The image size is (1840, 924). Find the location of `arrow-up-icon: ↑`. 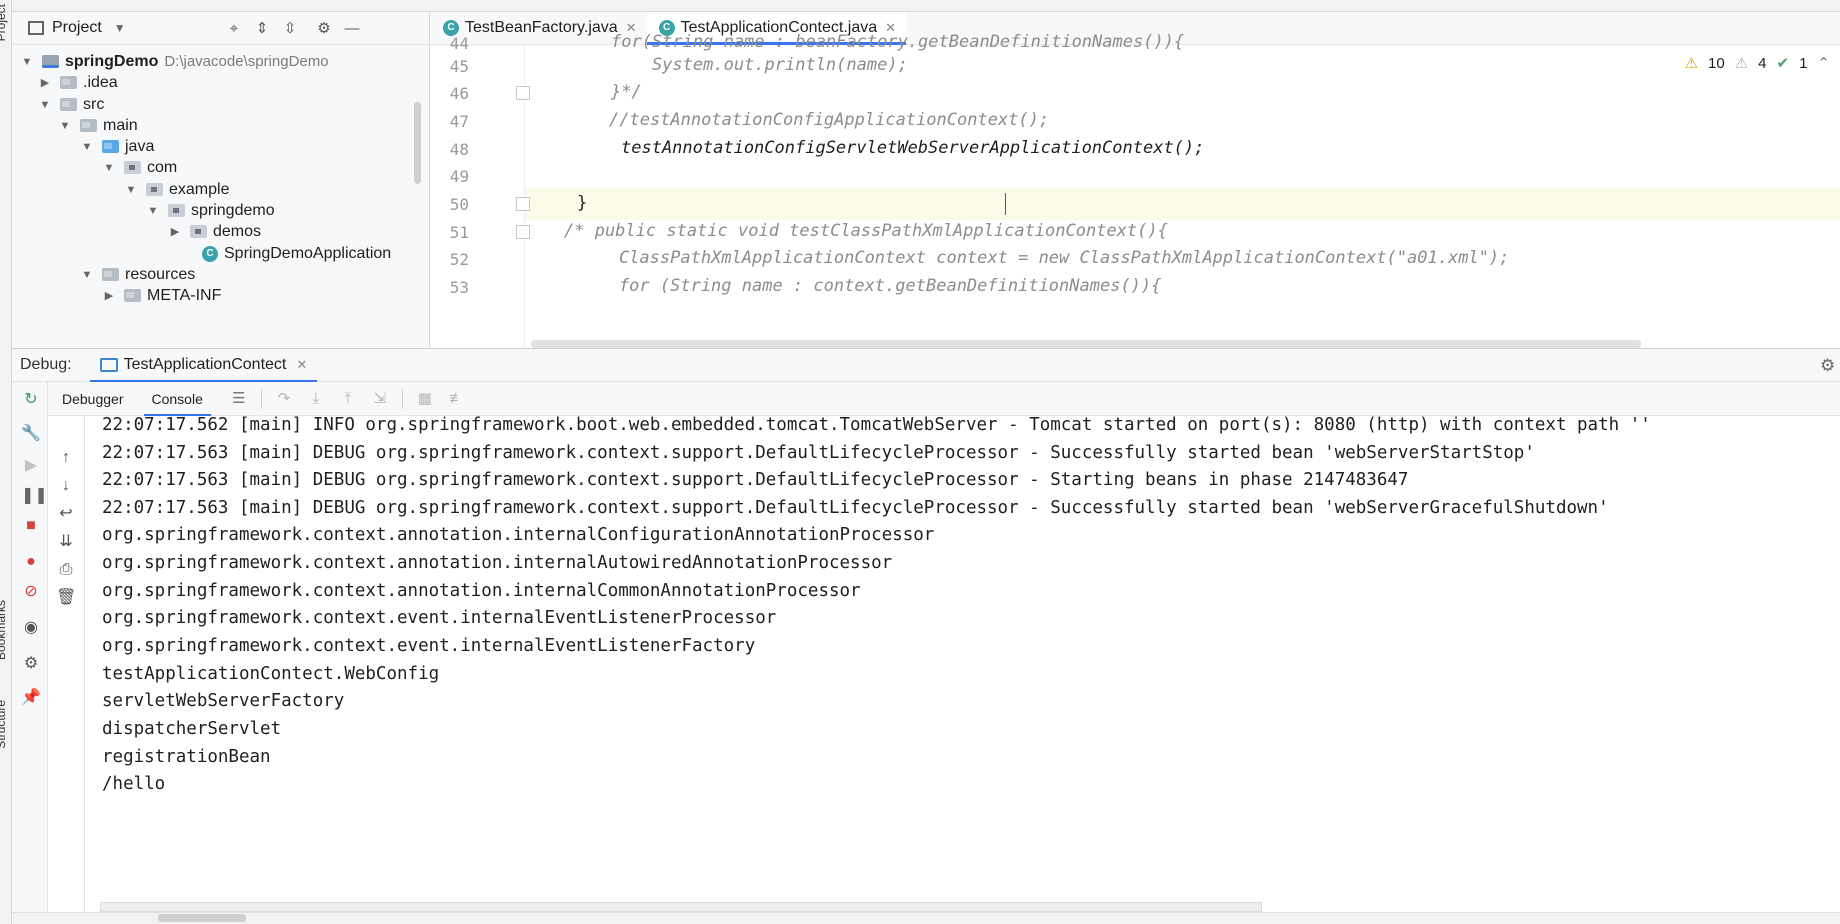

arrow-up-icon: ↑ is located at coordinates (66, 458).